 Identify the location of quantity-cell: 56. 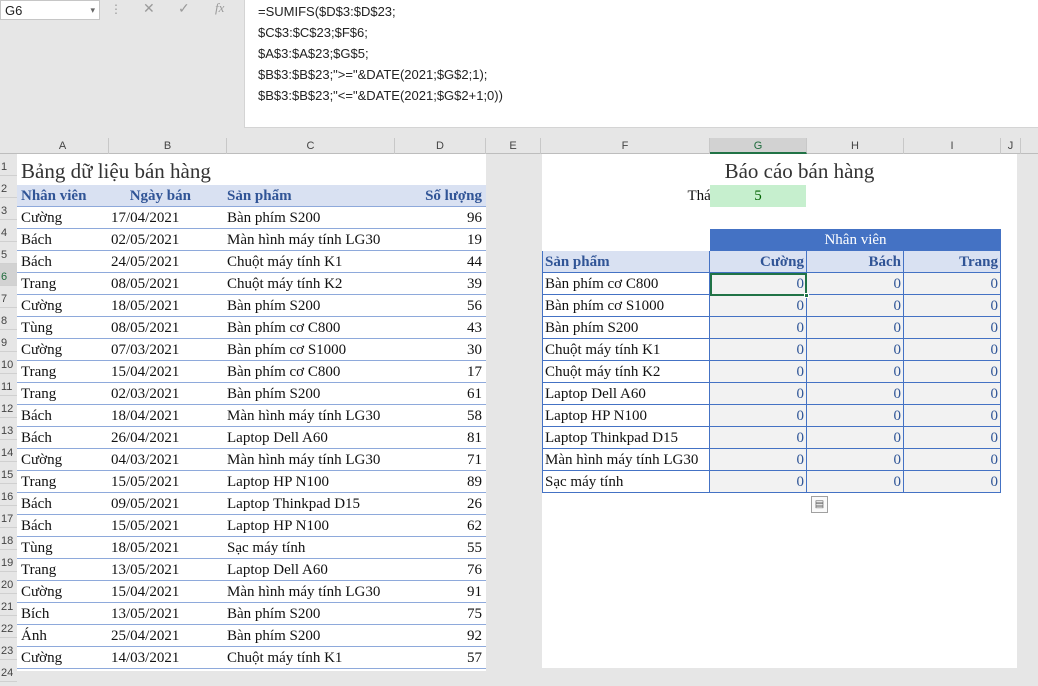
(439, 306).